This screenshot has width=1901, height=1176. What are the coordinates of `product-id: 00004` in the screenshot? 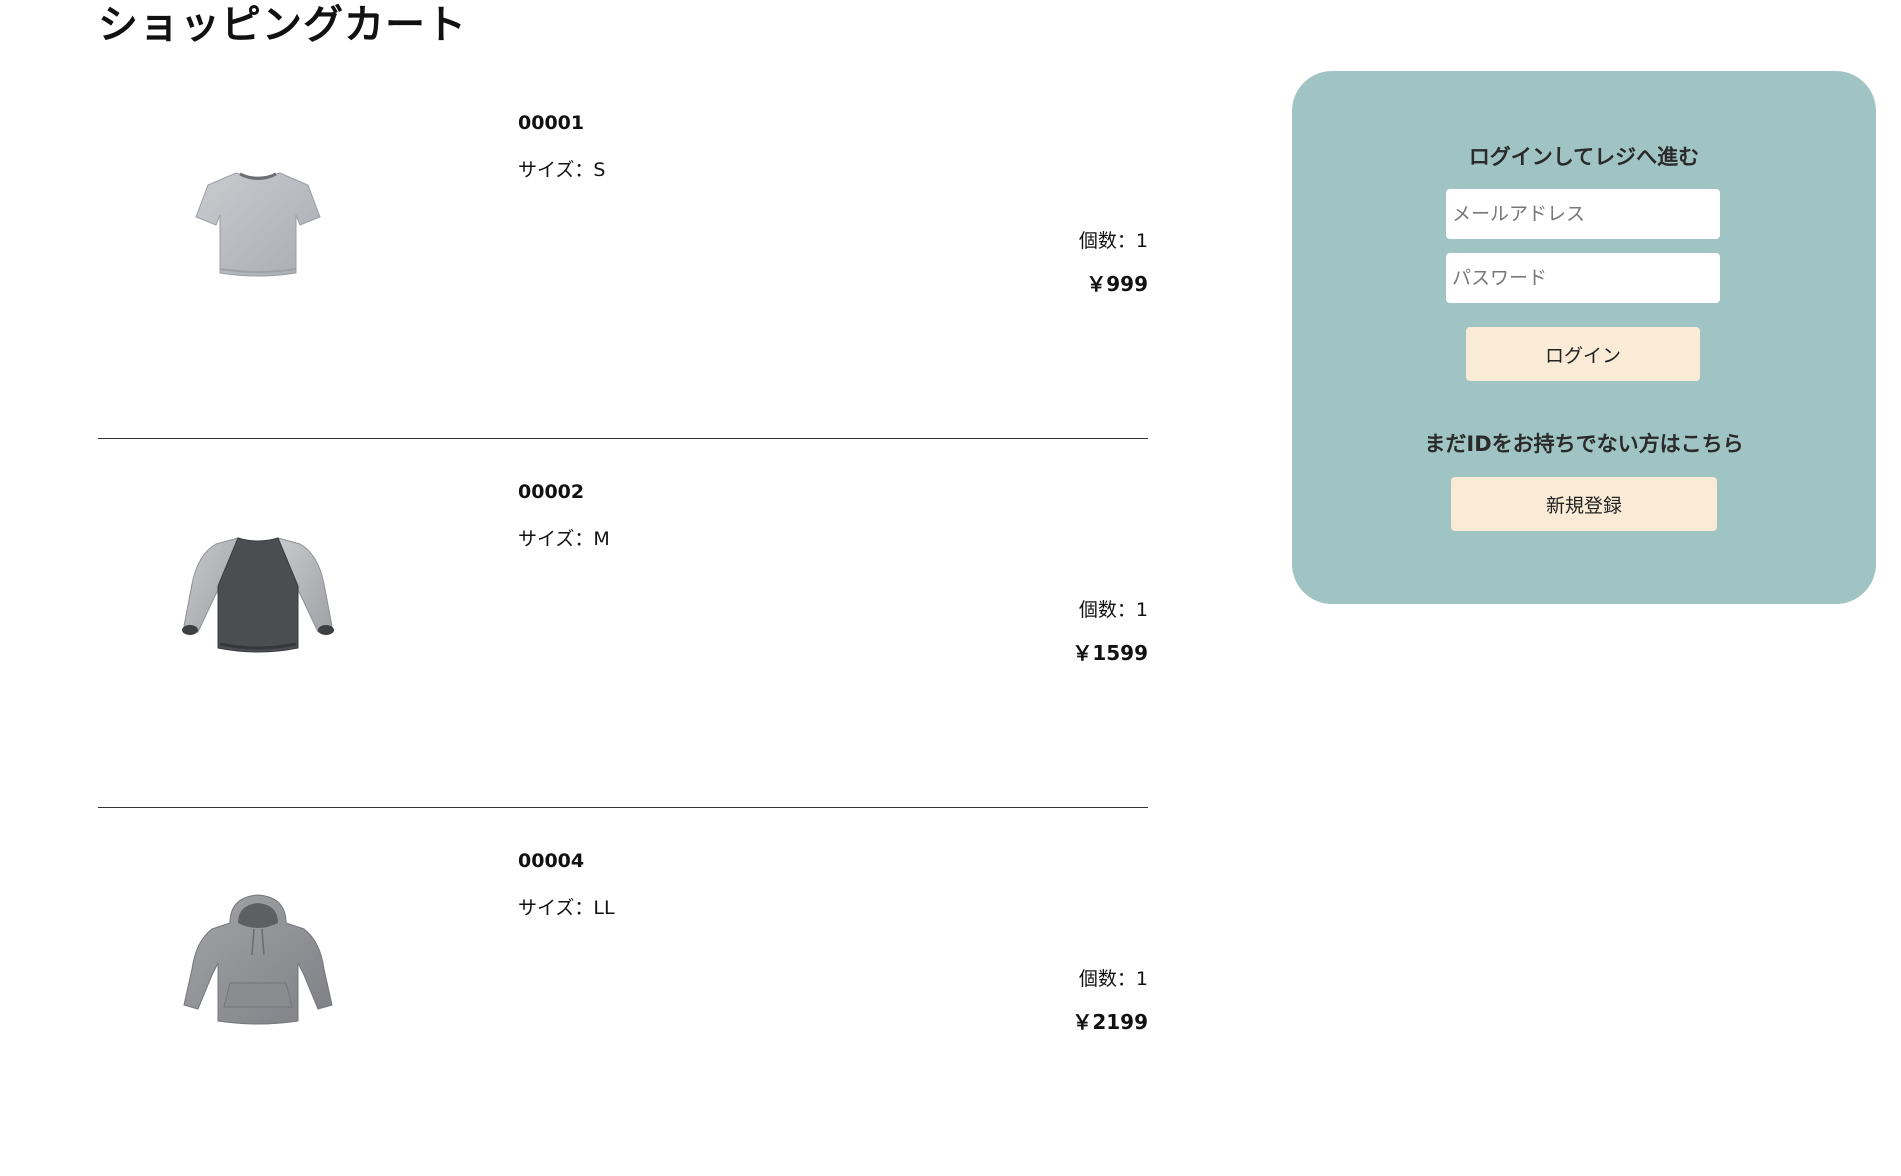 It's located at (551, 861).